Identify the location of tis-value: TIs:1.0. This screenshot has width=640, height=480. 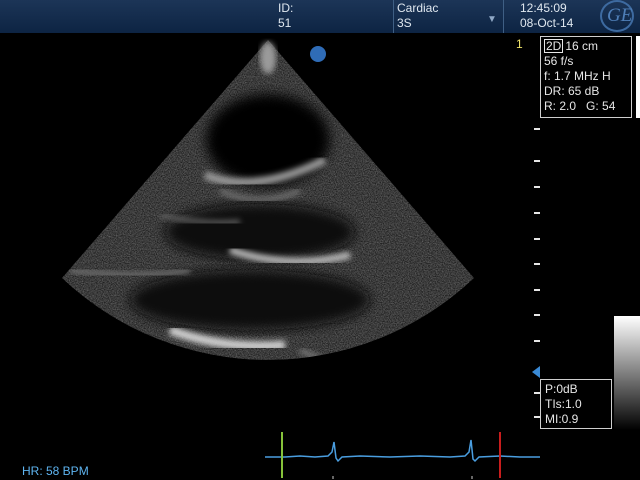
(563, 404).